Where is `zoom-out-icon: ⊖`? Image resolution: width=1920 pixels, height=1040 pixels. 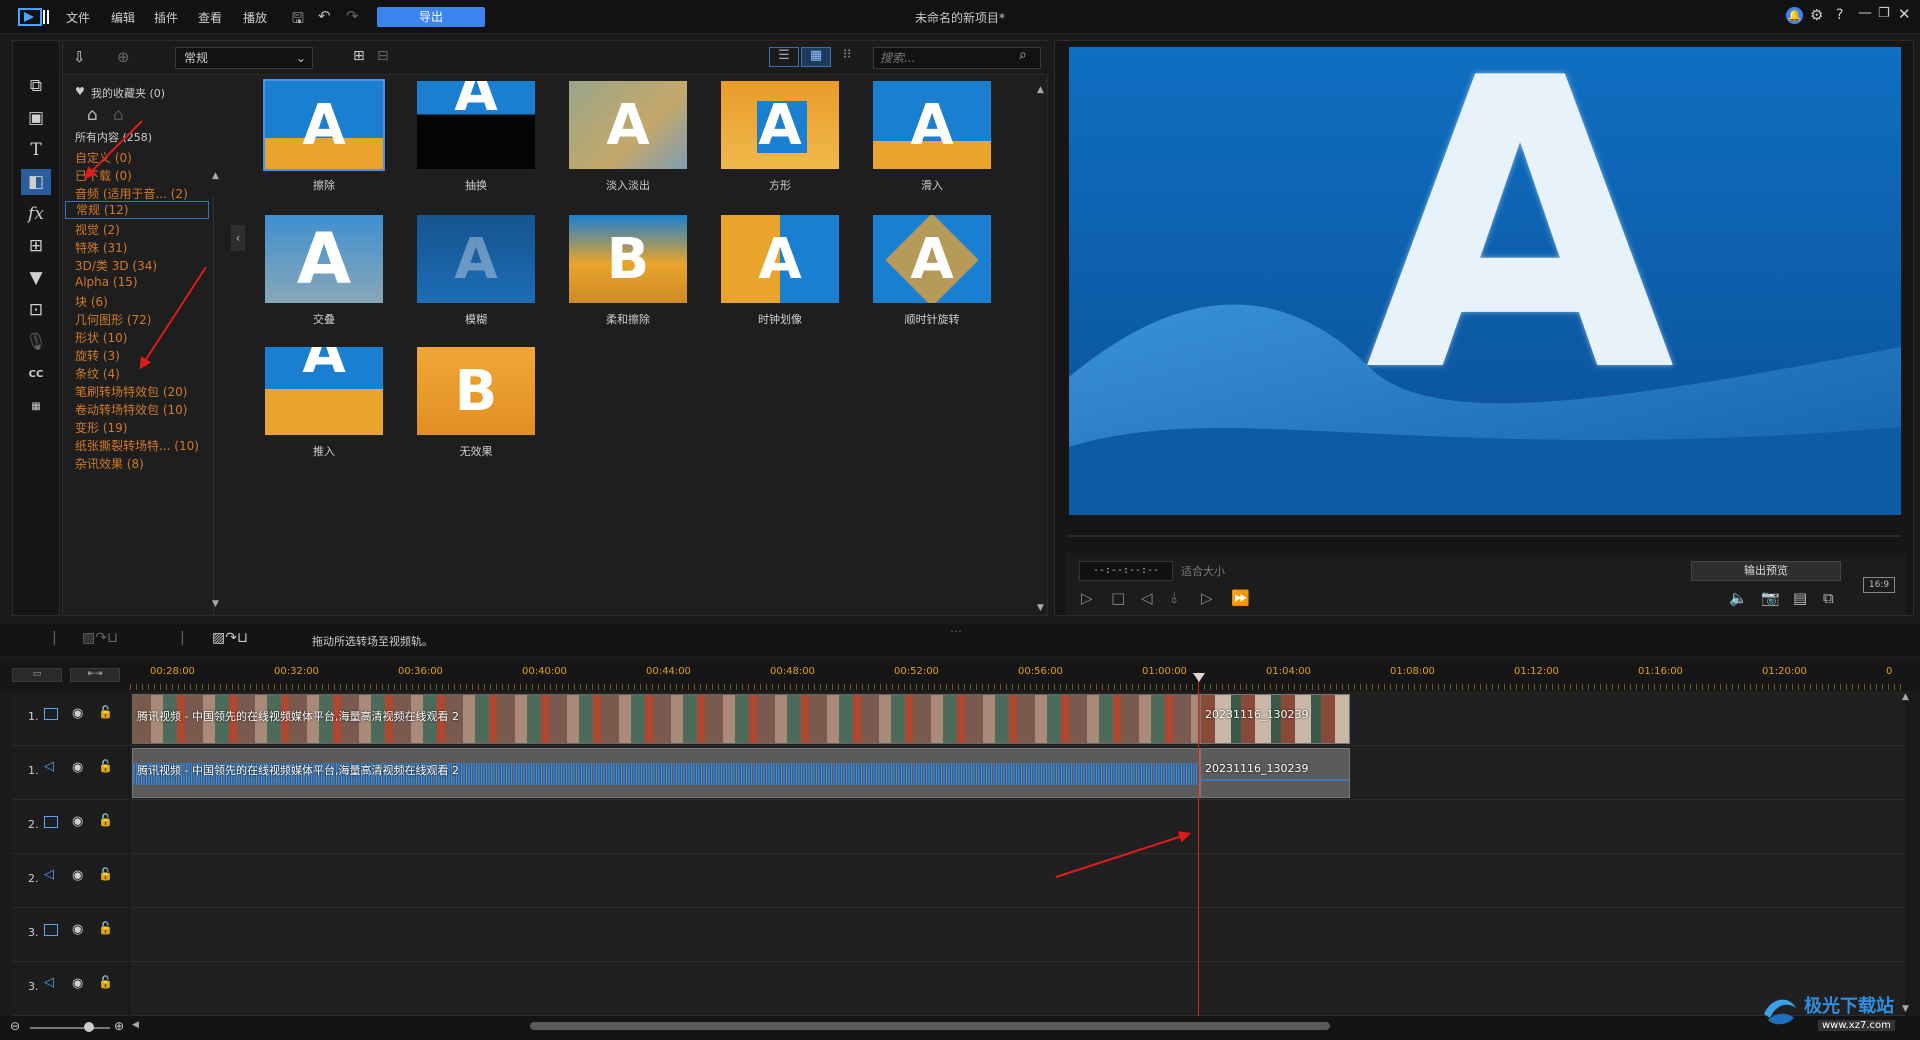 zoom-out-icon: ⊖ is located at coordinates (15, 1026).